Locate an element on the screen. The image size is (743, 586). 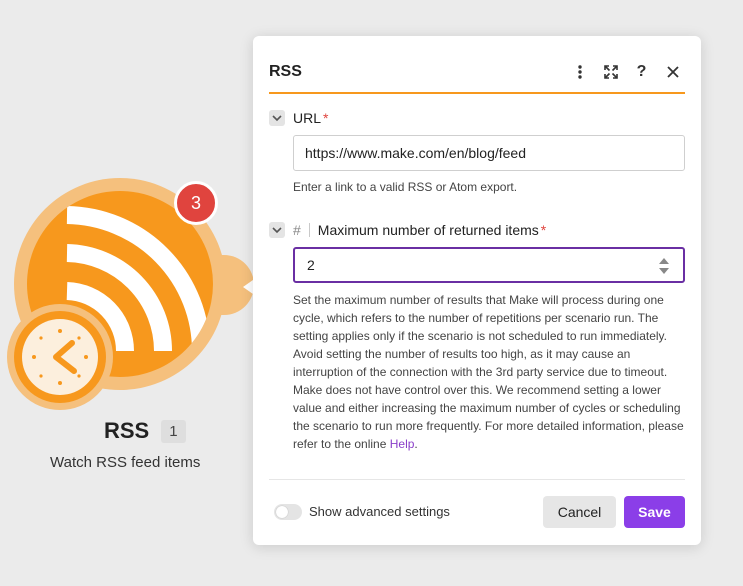
module-title: RSS is located at coordinates (127, 430).